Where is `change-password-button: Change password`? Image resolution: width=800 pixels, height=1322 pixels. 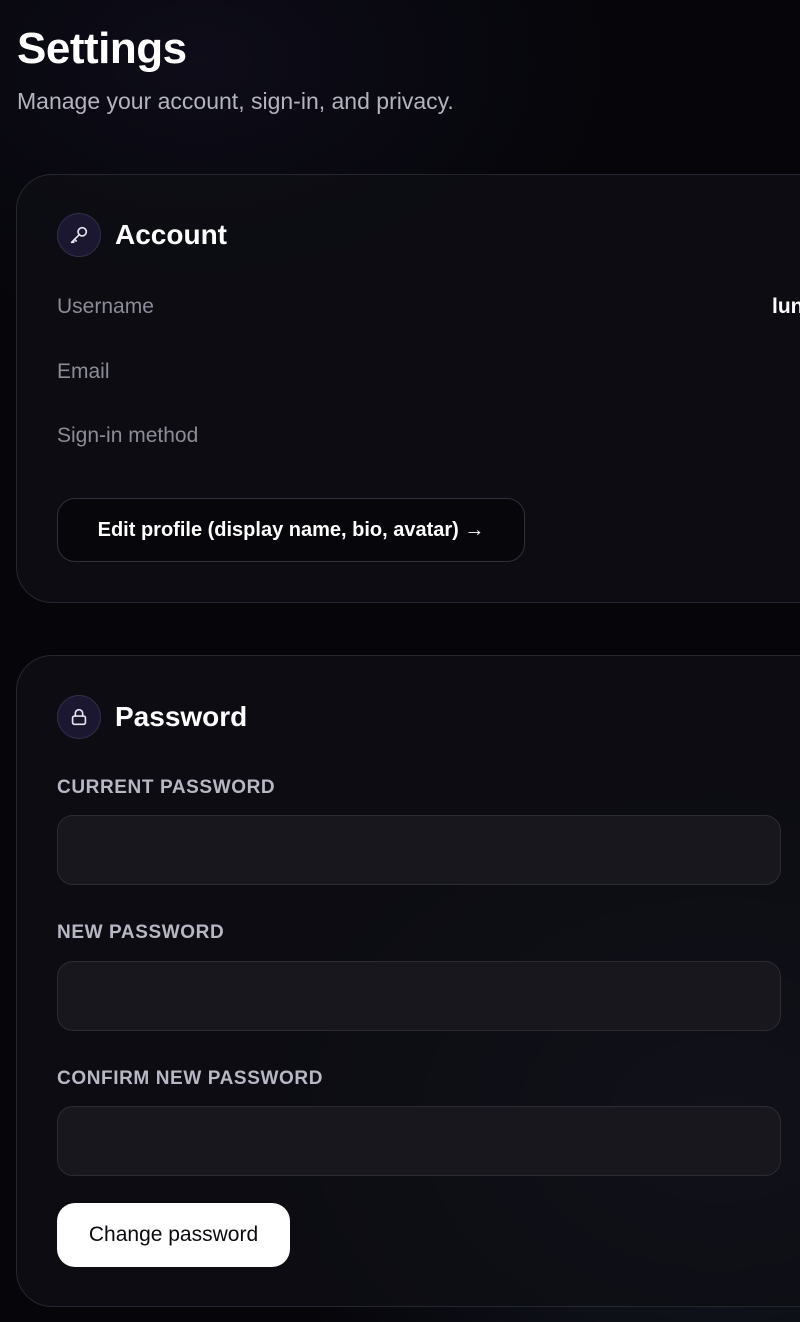
change-password-button: Change password is located at coordinates (173, 1235).